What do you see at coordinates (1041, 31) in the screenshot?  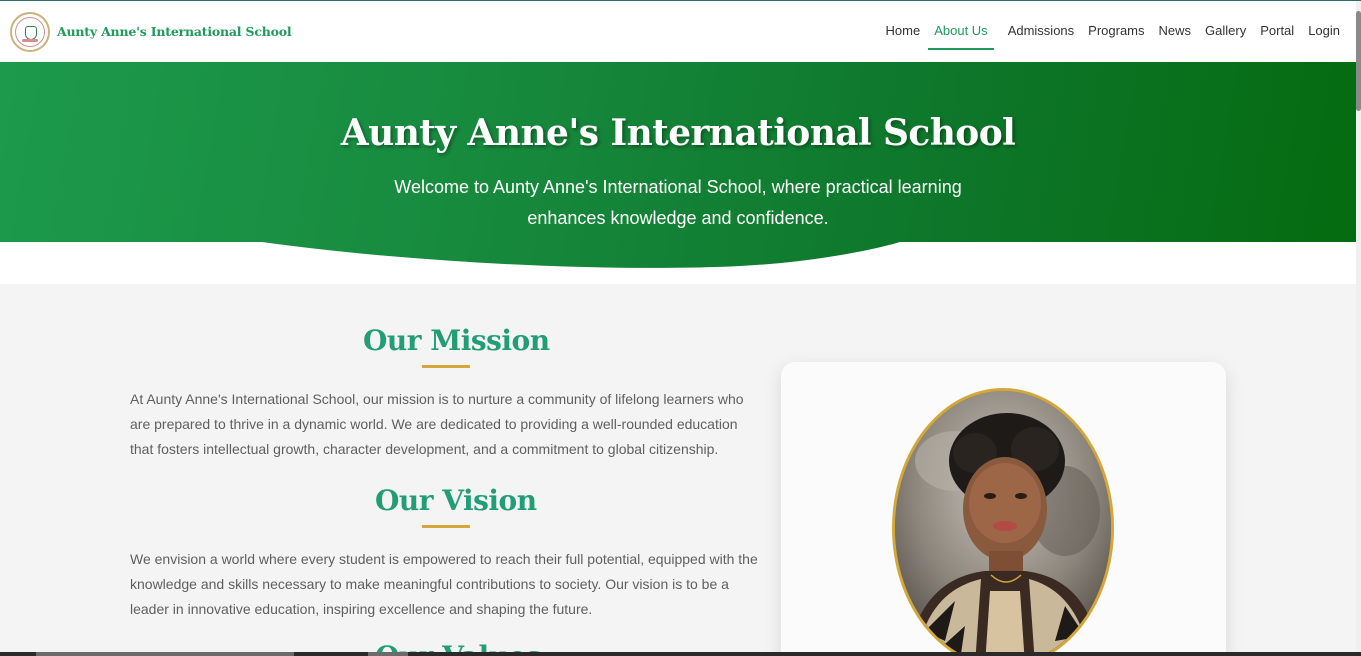 I see `nav-admissions: Admissions` at bounding box center [1041, 31].